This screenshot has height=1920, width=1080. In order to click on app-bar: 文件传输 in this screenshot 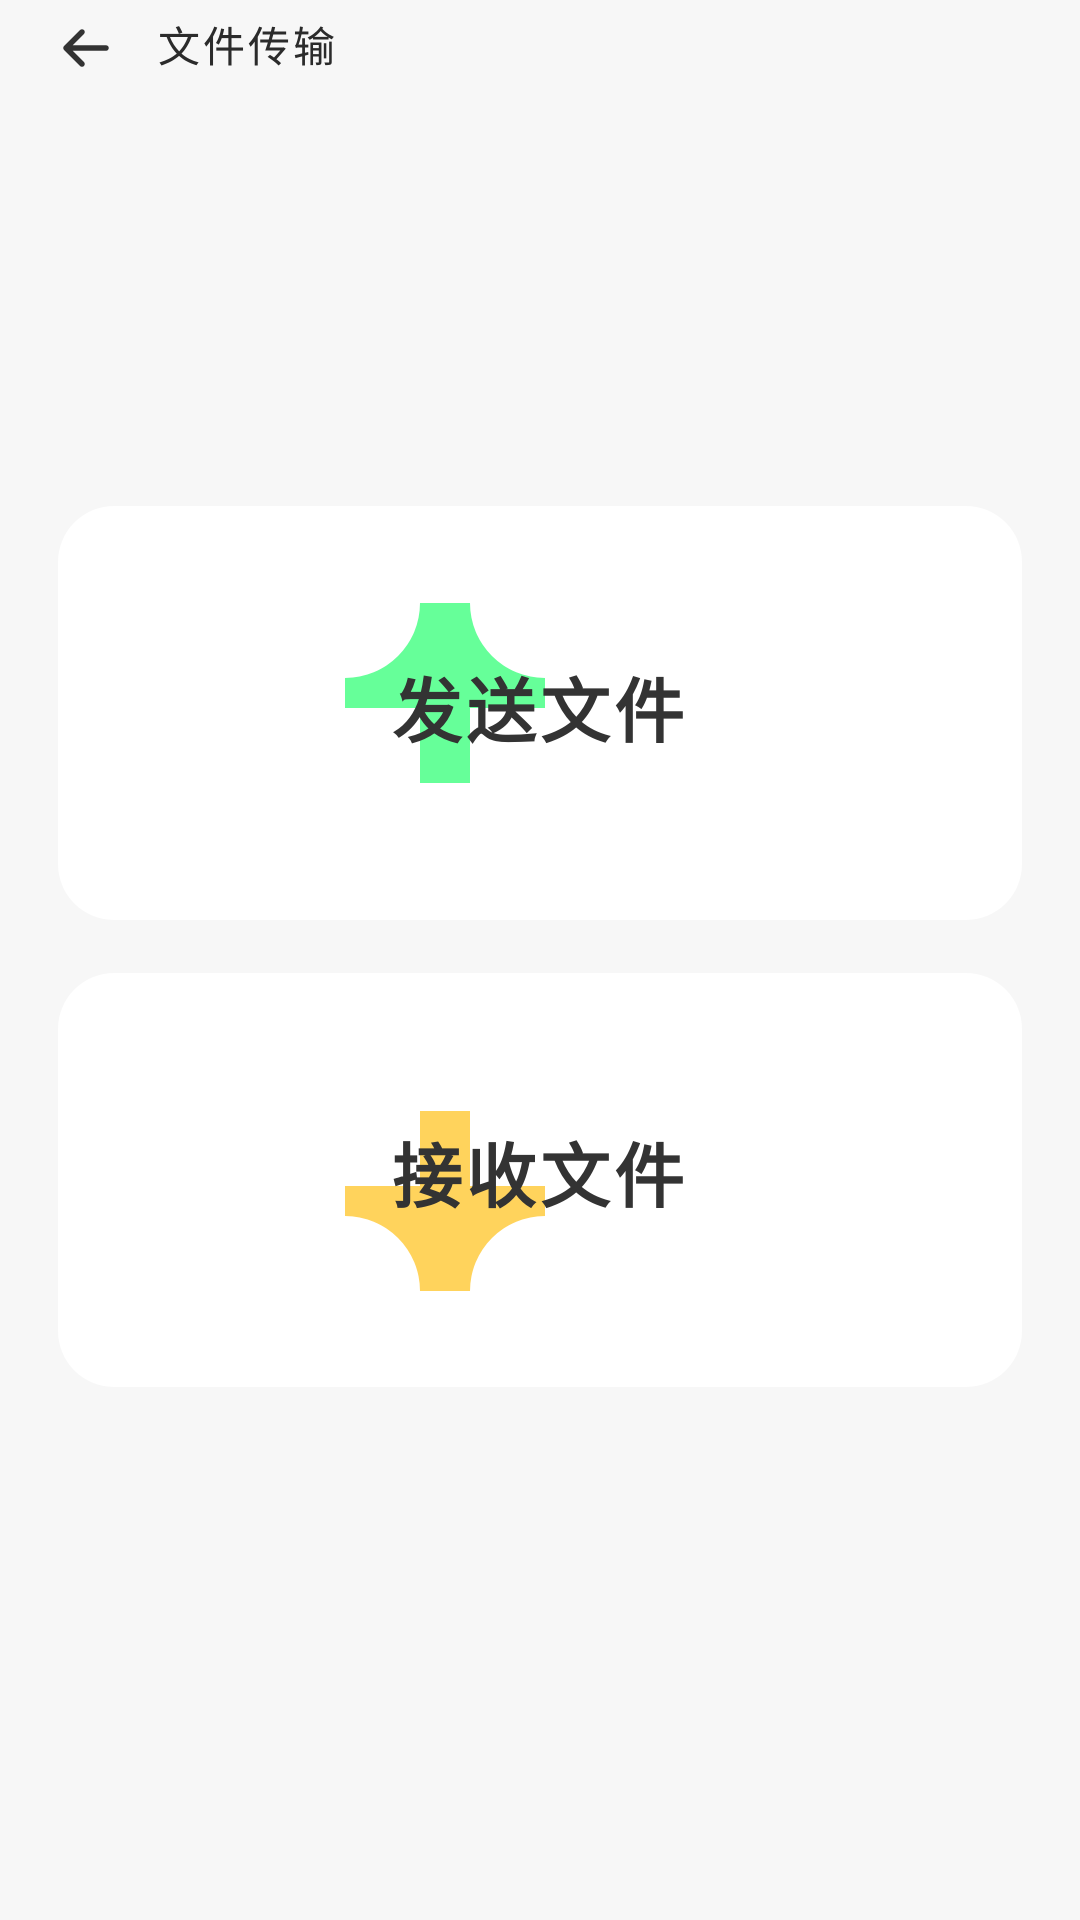, I will do `click(540, 50)`.